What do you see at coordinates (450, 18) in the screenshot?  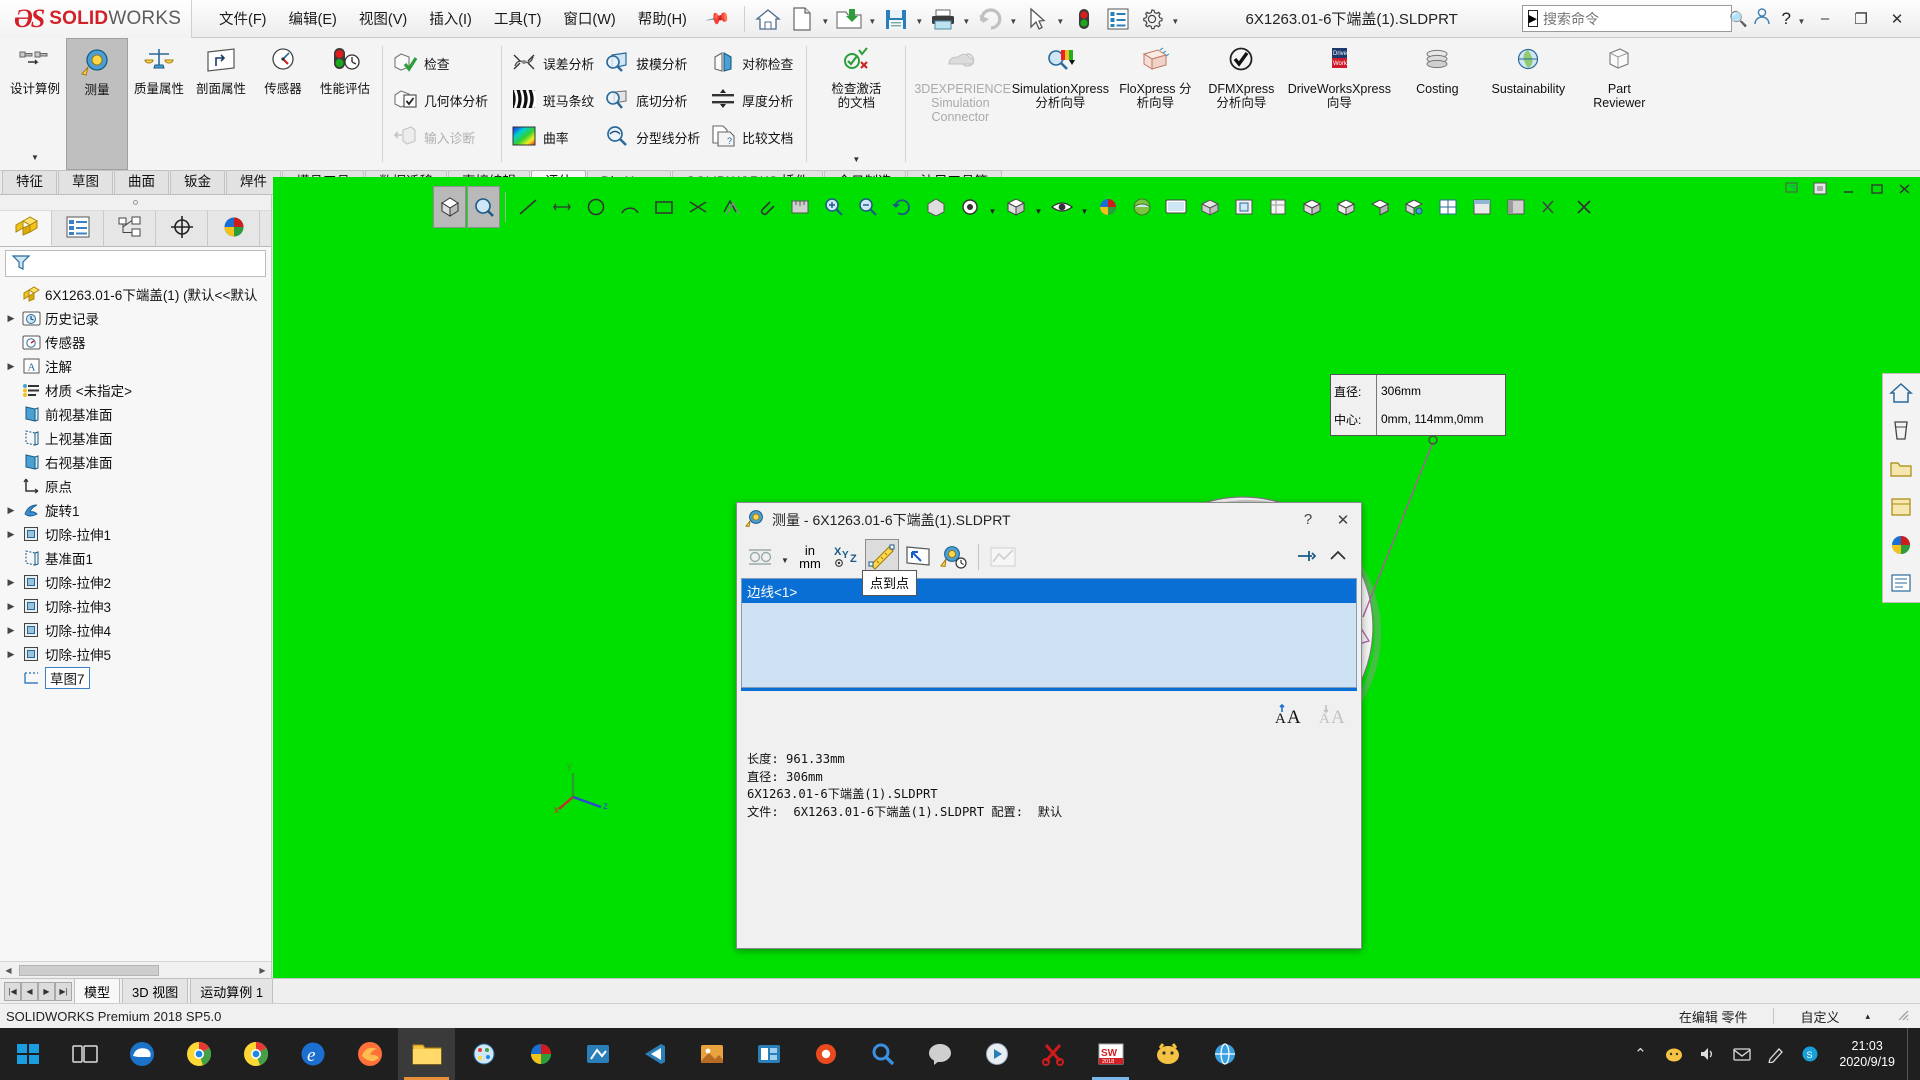 I see `menu-insert: 插入(I)` at bounding box center [450, 18].